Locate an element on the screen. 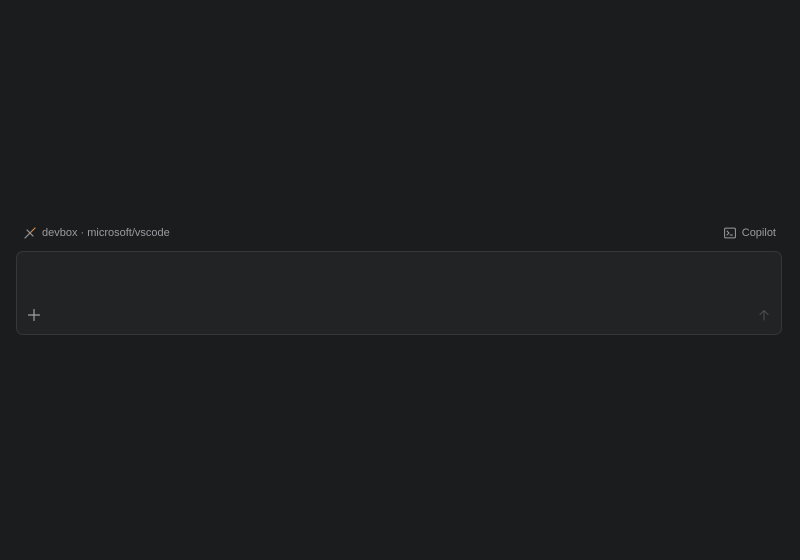 The height and width of the screenshot is (560, 800). chat-input is located at coordinates (399, 284).